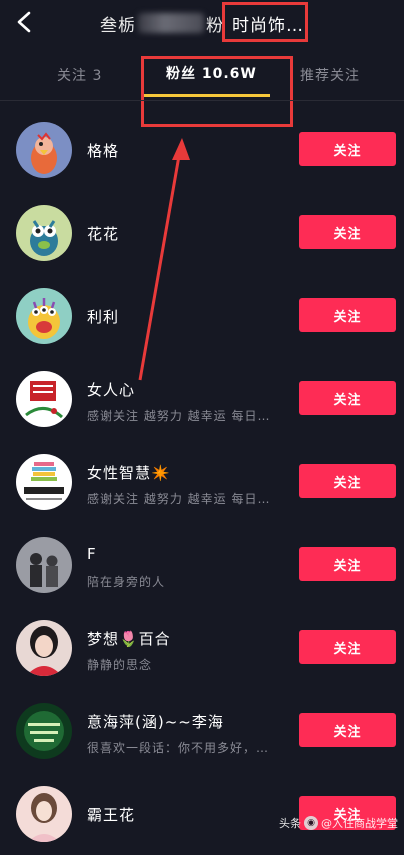  Describe the element at coordinates (202, 647) in the screenshot. I see `list-item: 梦想🌷百合 静静的思念 关注` at that location.